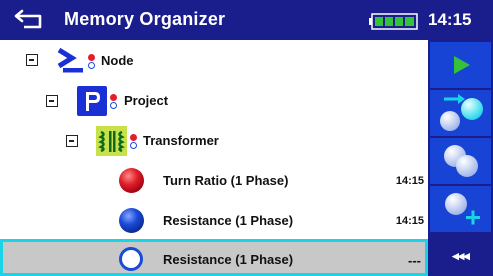 Image resolution: width=493 pixels, height=276 pixels. Describe the element at coordinates (214, 60) in the screenshot. I see `tree-item-node: Node` at that location.